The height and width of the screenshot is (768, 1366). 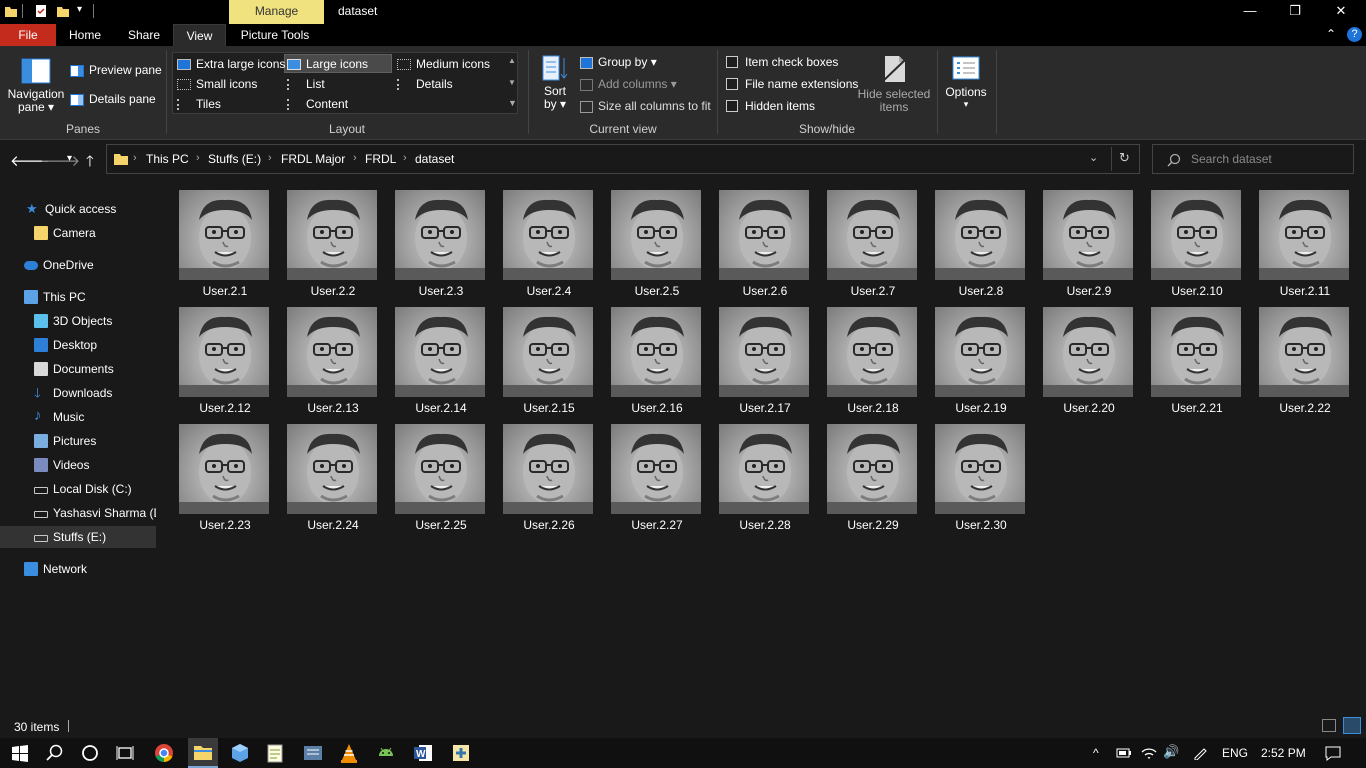 What do you see at coordinates (85, 35) in the screenshot?
I see `tab-home: Home` at bounding box center [85, 35].